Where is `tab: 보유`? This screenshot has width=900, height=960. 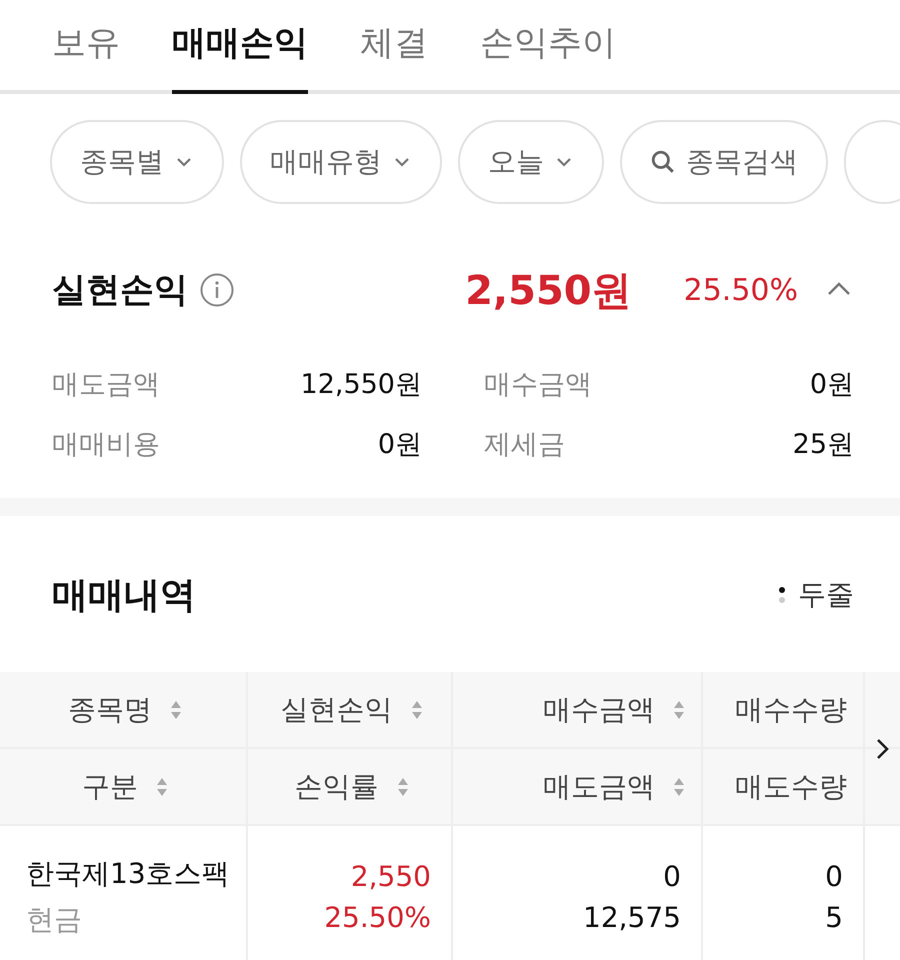 tab: 보유 is located at coordinates (86, 47).